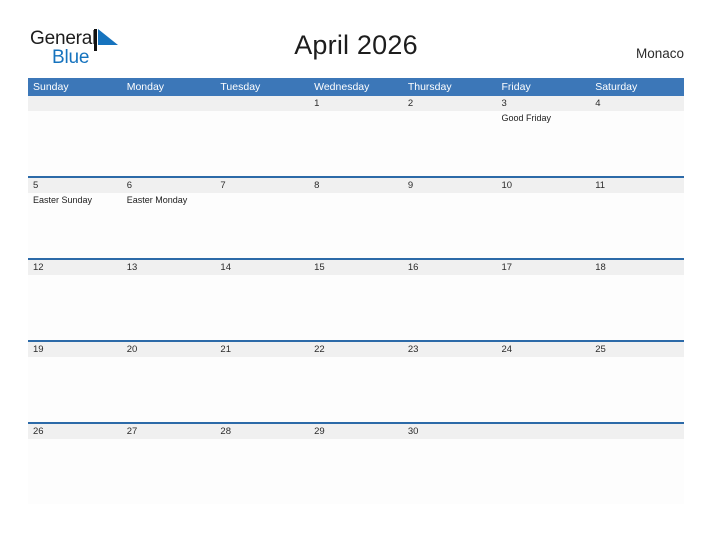  I want to click on calendar-week-row: 1 2 3 4 Good Friday, so click(356, 136).